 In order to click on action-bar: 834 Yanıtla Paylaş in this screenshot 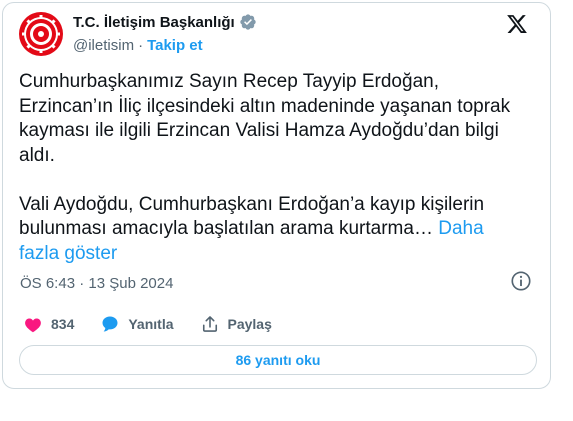, I will do `click(160, 324)`.